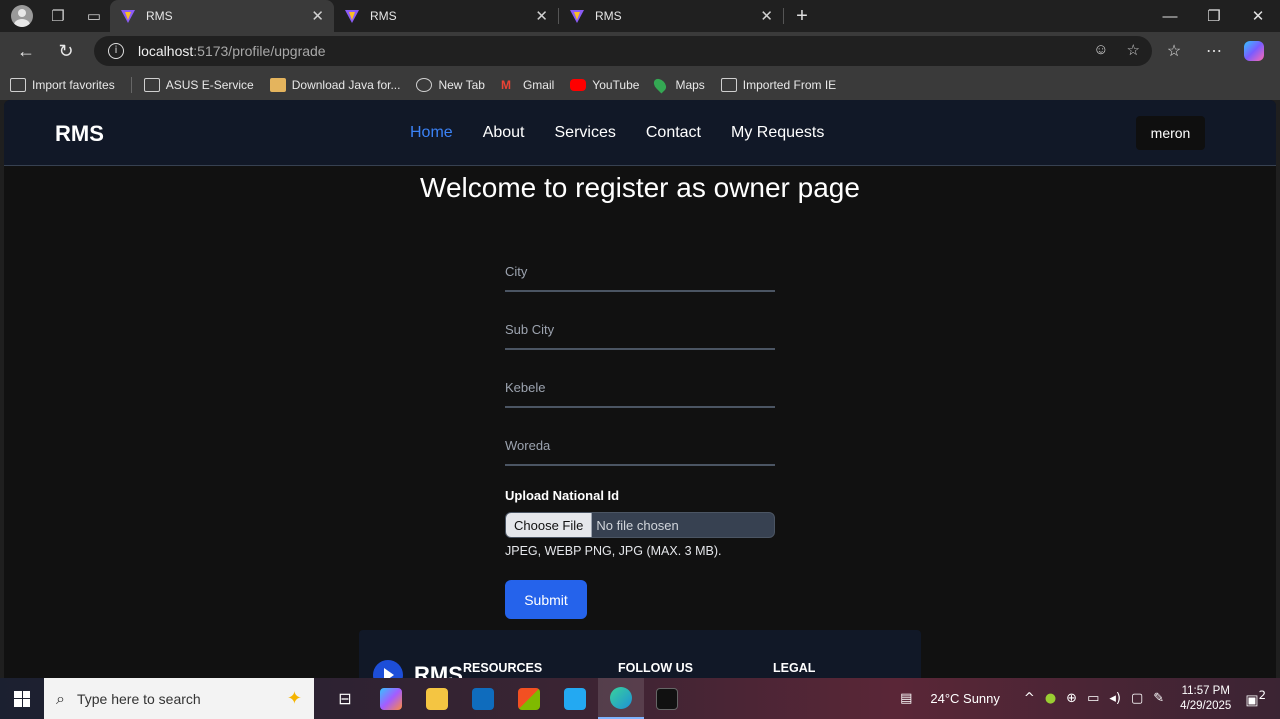 Image resolution: width=1280 pixels, height=719 pixels. What do you see at coordinates (391, 698) in the screenshot?
I see `copilot-app-icon` at bounding box center [391, 698].